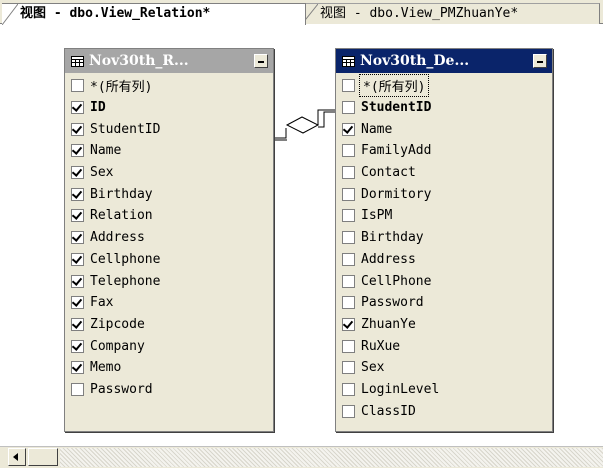 The image size is (603, 468). What do you see at coordinates (400, 389) in the screenshot?
I see `column-label: LoginLevel` at bounding box center [400, 389].